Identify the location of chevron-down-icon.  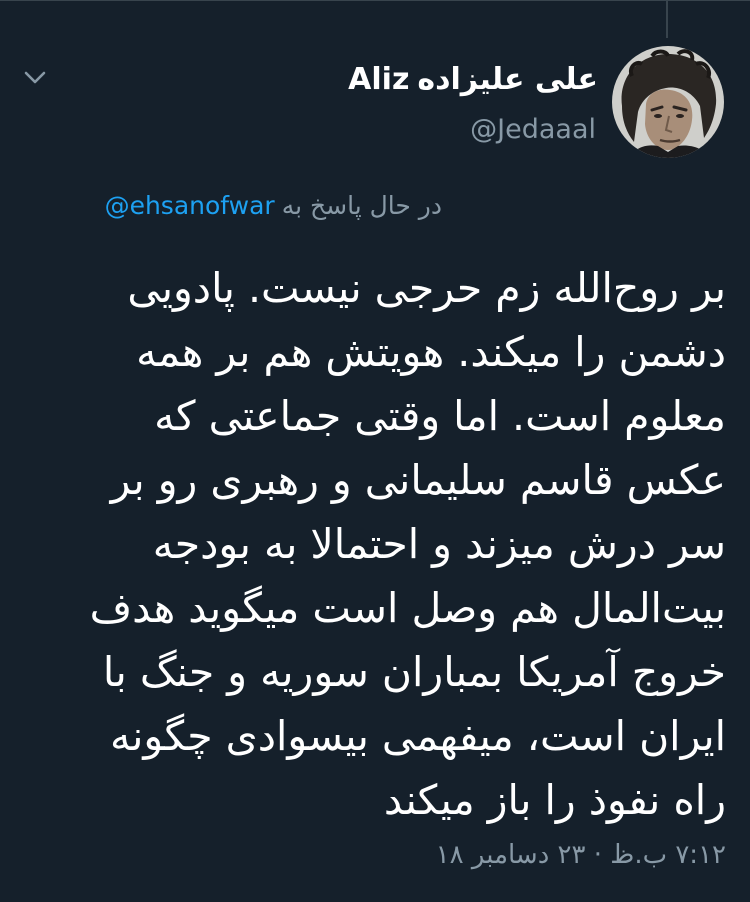
(35, 77).